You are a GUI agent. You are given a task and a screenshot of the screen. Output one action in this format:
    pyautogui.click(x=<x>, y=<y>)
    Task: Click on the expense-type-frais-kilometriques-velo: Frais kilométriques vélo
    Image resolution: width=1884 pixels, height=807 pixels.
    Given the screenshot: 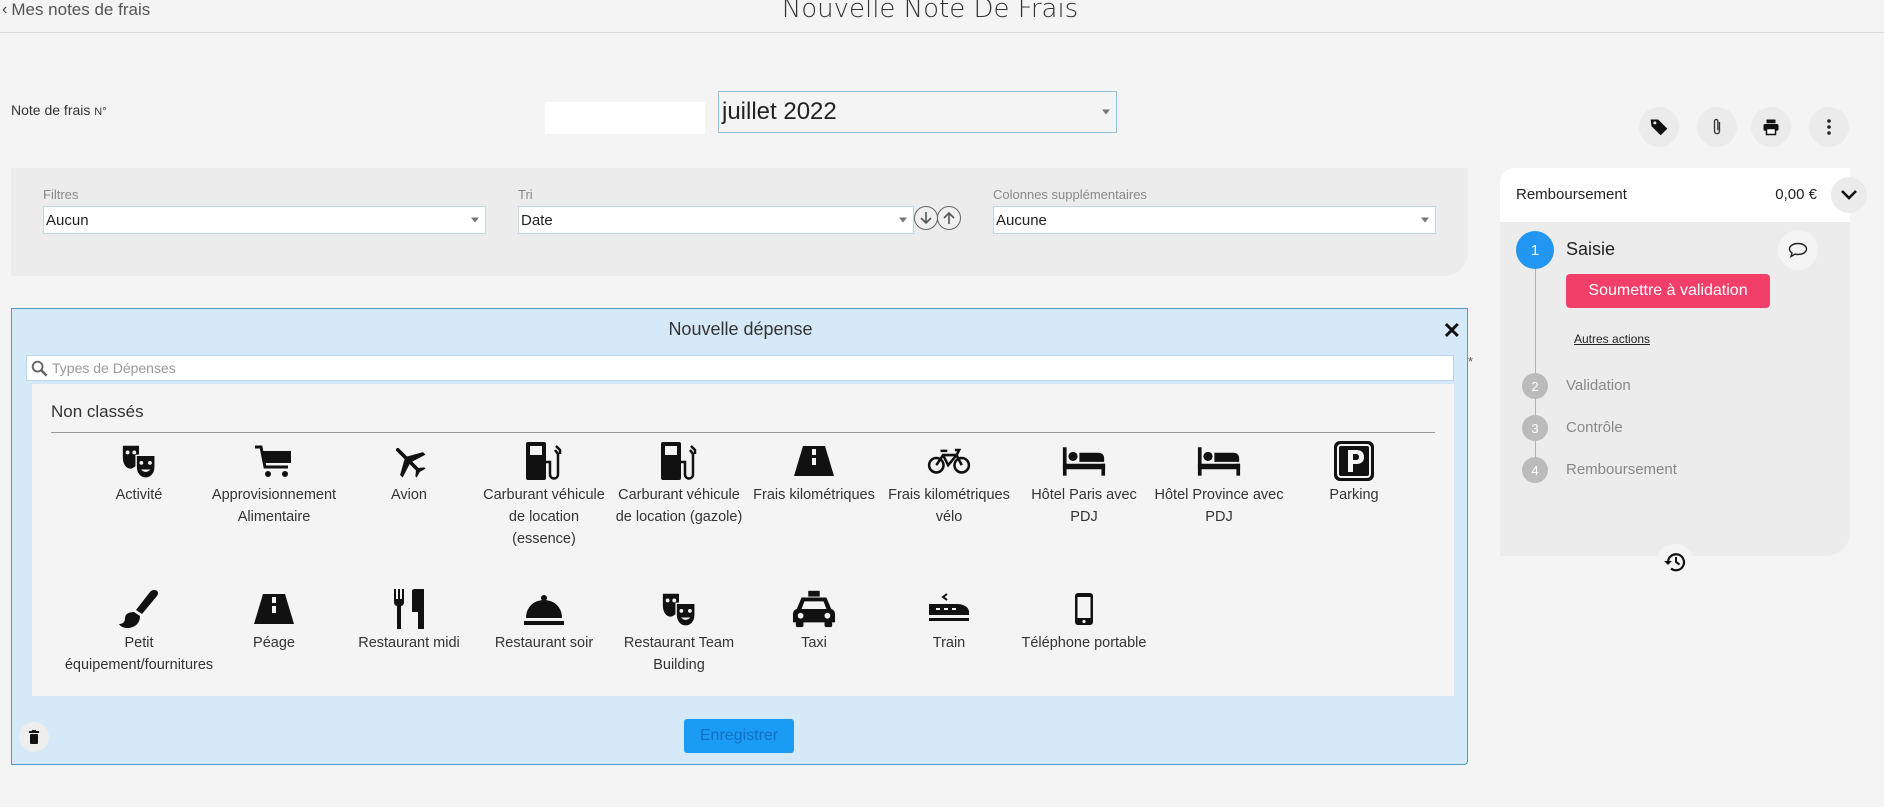 What is the action you would take?
    pyautogui.click(x=949, y=484)
    